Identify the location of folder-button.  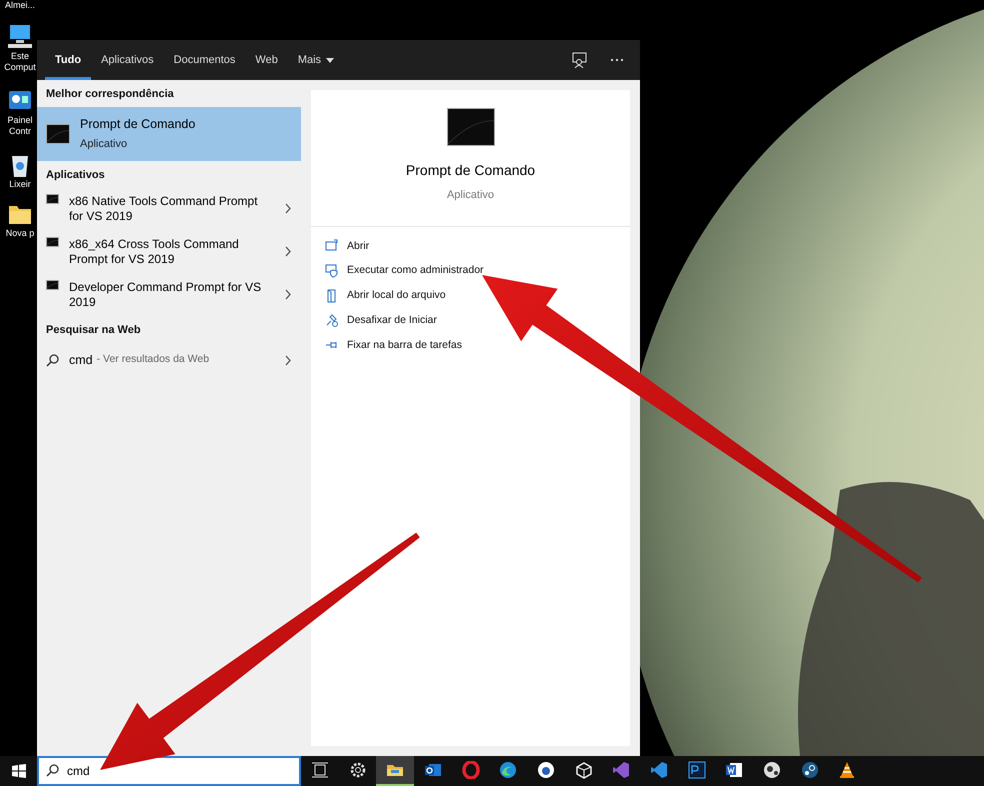
(395, 771).